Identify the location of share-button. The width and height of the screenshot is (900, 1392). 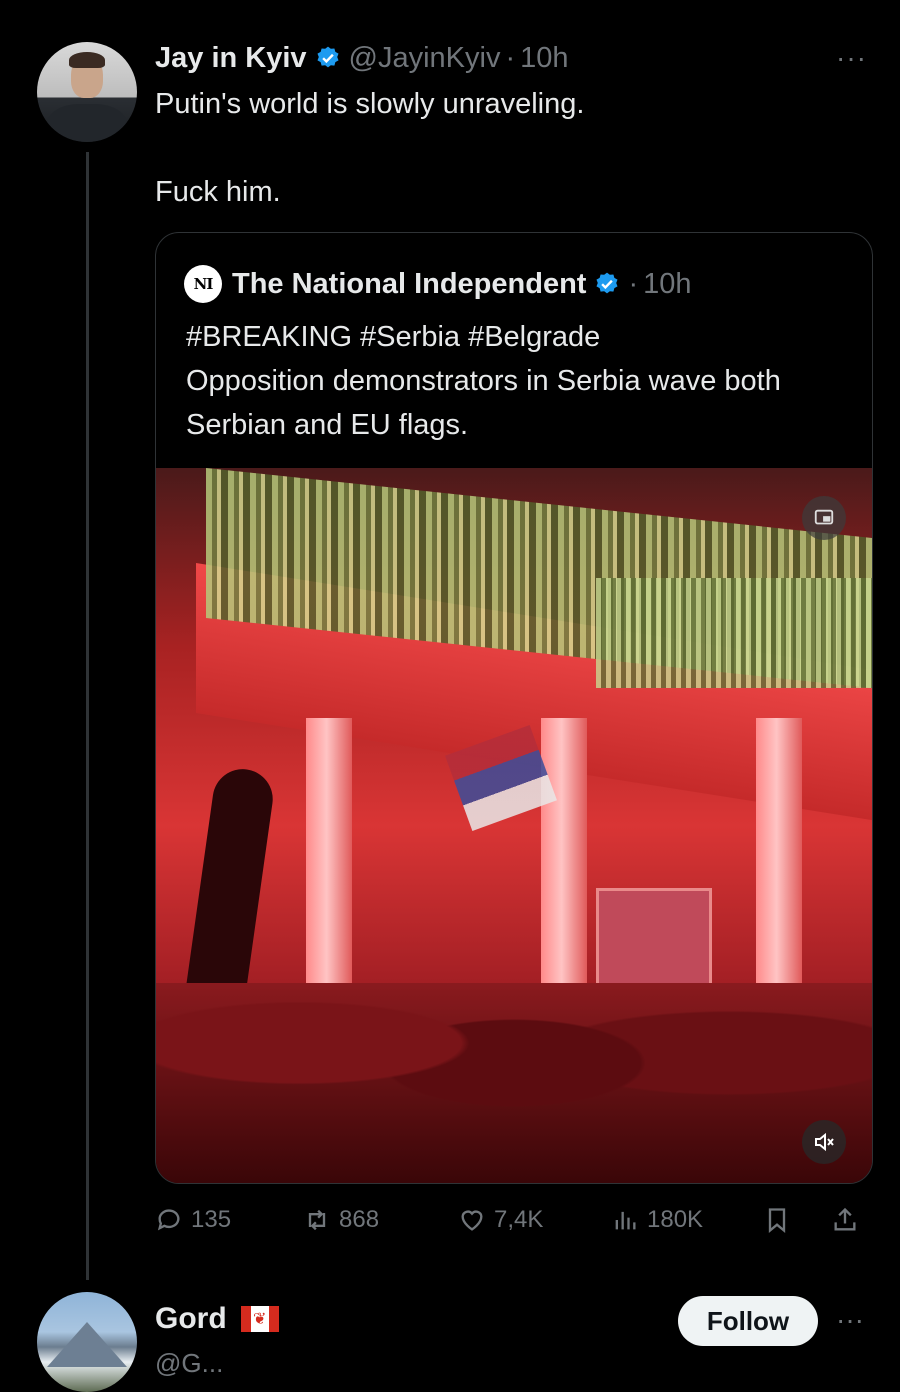
(849, 1220).